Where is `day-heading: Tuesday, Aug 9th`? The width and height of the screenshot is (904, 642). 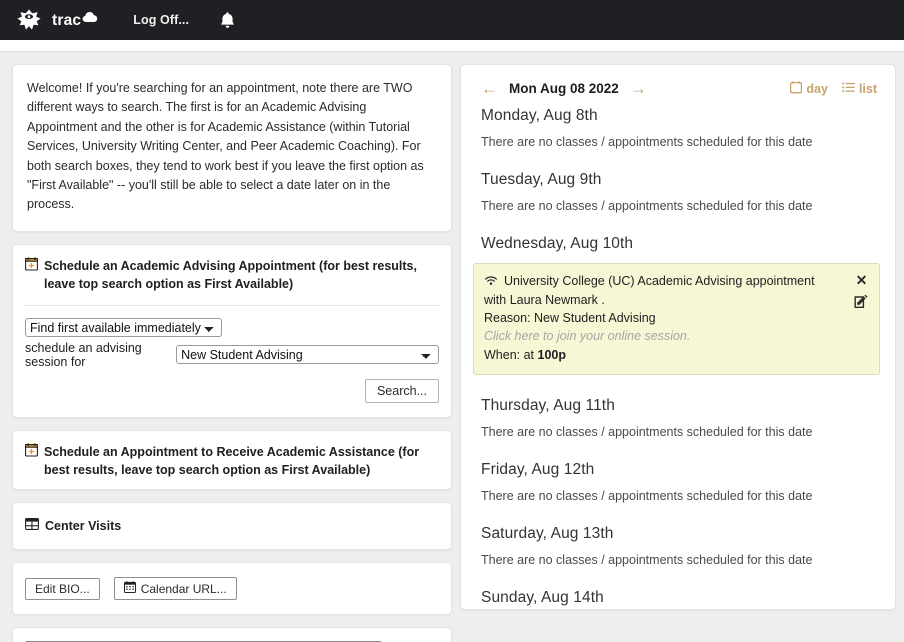
day-heading: Tuesday, Aug 9th is located at coordinates (541, 179).